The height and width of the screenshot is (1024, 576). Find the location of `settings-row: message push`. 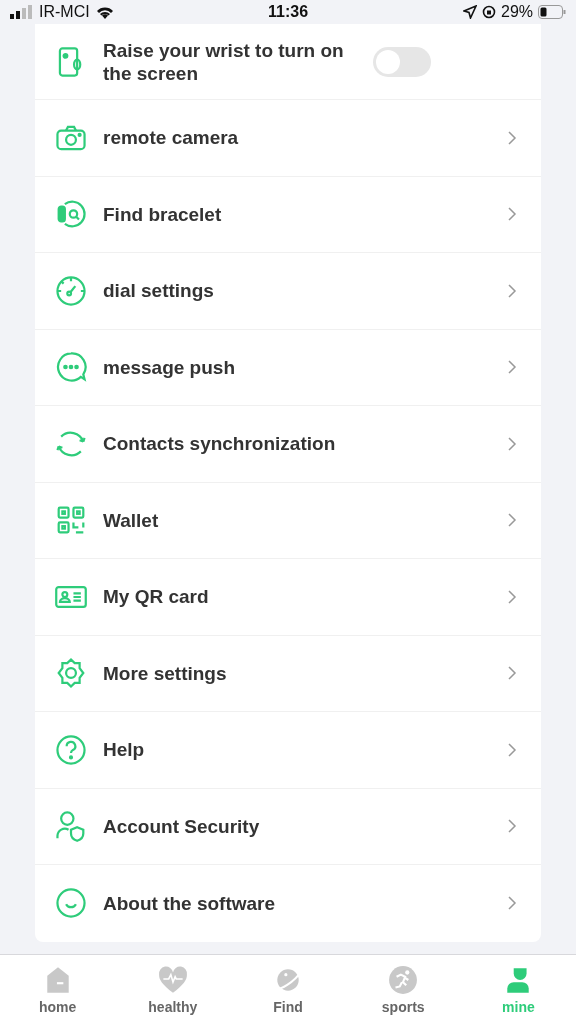

settings-row: message push is located at coordinates (288, 367).